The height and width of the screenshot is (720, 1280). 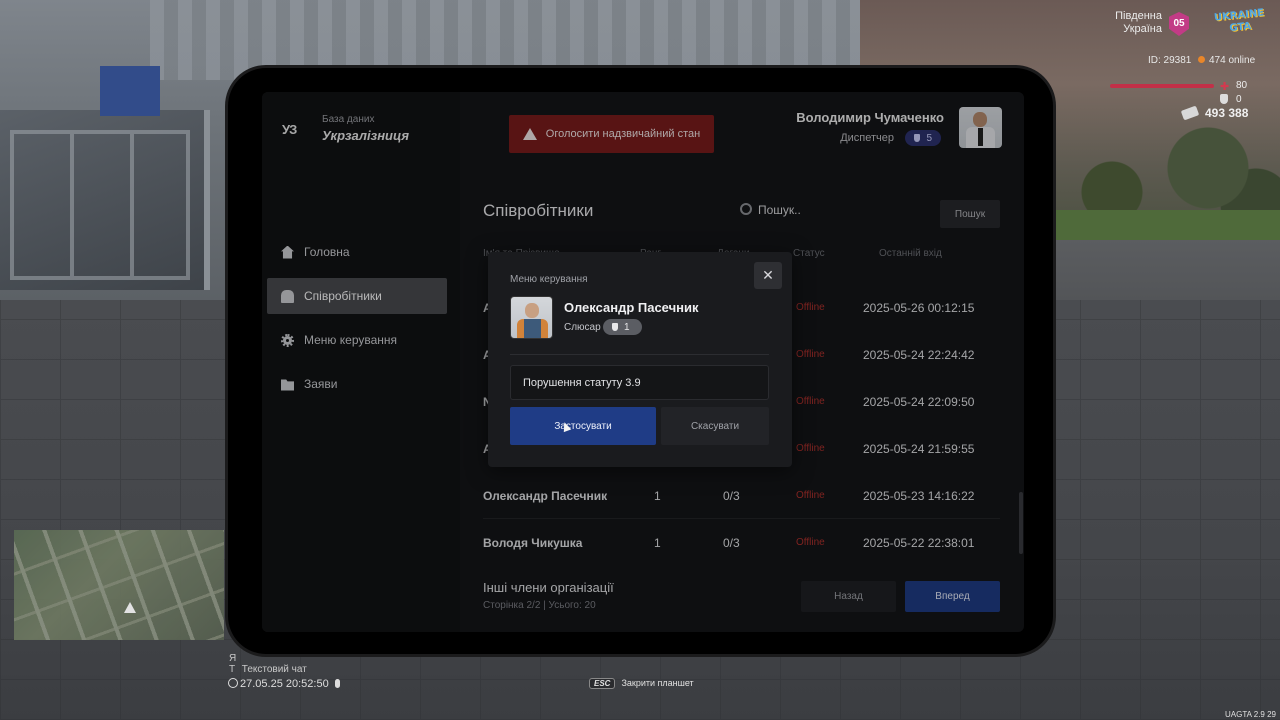 What do you see at coordinates (657, 683) in the screenshot?
I see `close-tablet-label: Закрити планшет` at bounding box center [657, 683].